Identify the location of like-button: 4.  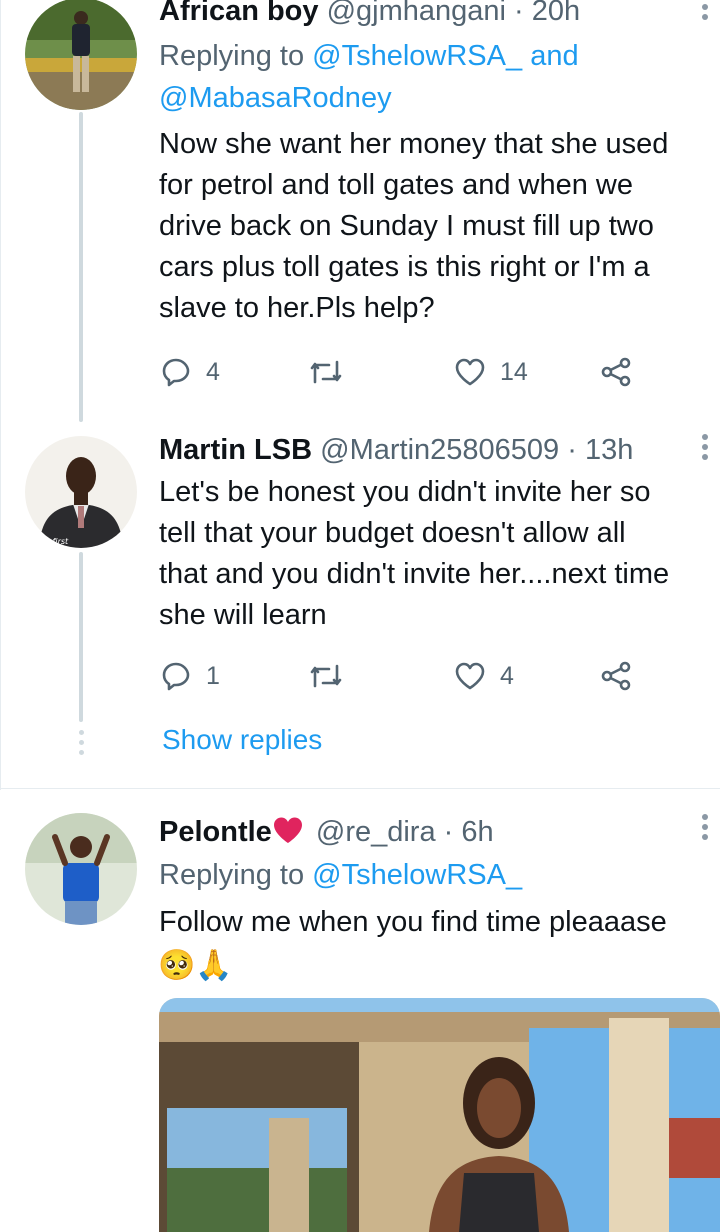
(484, 676).